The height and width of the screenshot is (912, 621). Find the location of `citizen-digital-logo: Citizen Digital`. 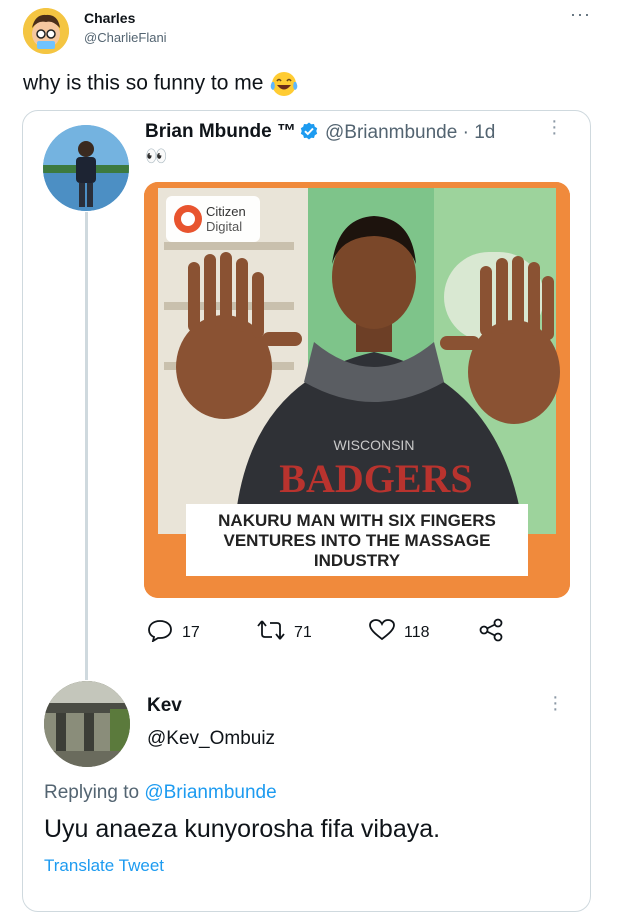

citizen-digital-logo: Citizen Digital is located at coordinates (213, 219).